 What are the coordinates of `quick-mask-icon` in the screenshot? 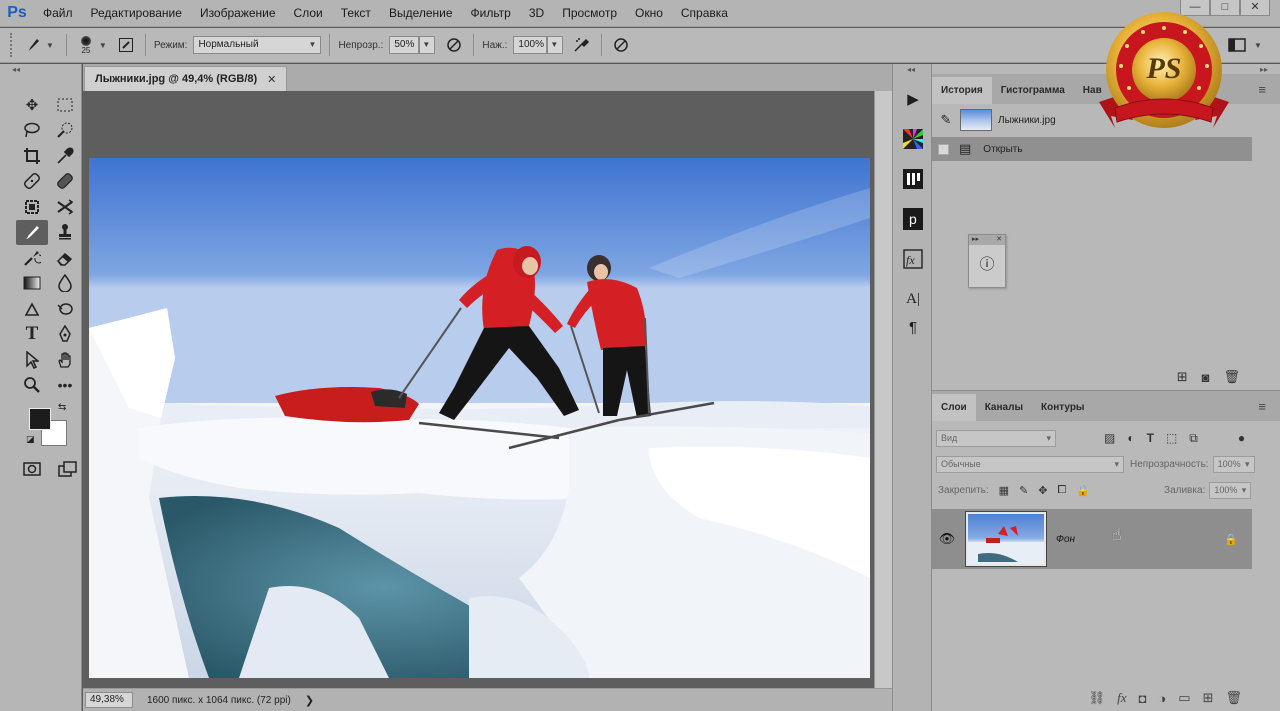 It's located at (32, 469).